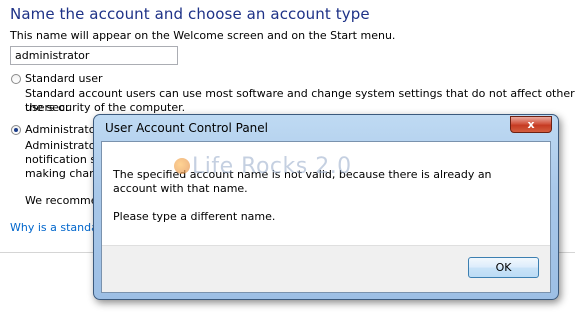 The image size is (575, 321). What do you see at coordinates (272, 166) in the screenshot?
I see `watermark-text: Life Rocks 2.0` at bounding box center [272, 166].